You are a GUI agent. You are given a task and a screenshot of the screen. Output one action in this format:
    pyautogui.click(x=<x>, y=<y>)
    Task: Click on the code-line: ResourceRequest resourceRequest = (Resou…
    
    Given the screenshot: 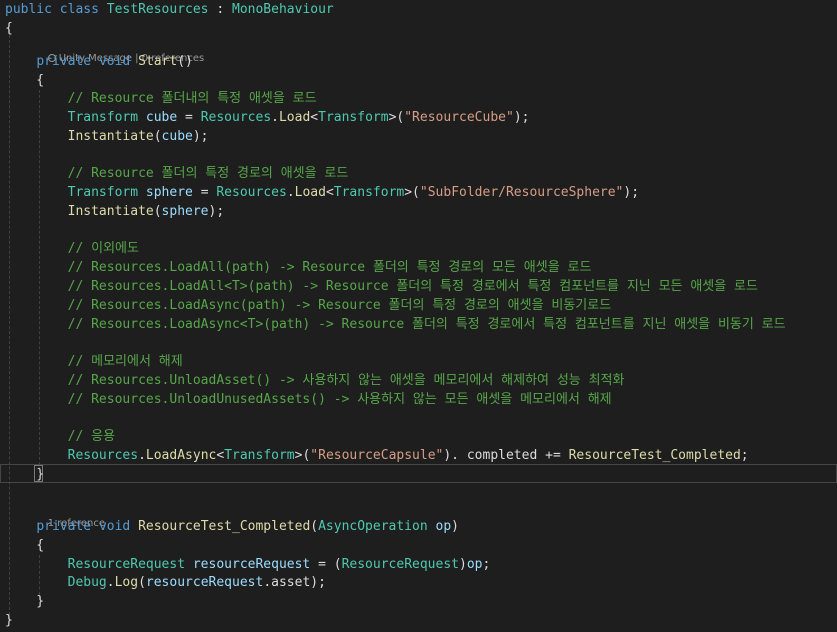 What is the action you would take?
    pyautogui.click(x=248, y=564)
    